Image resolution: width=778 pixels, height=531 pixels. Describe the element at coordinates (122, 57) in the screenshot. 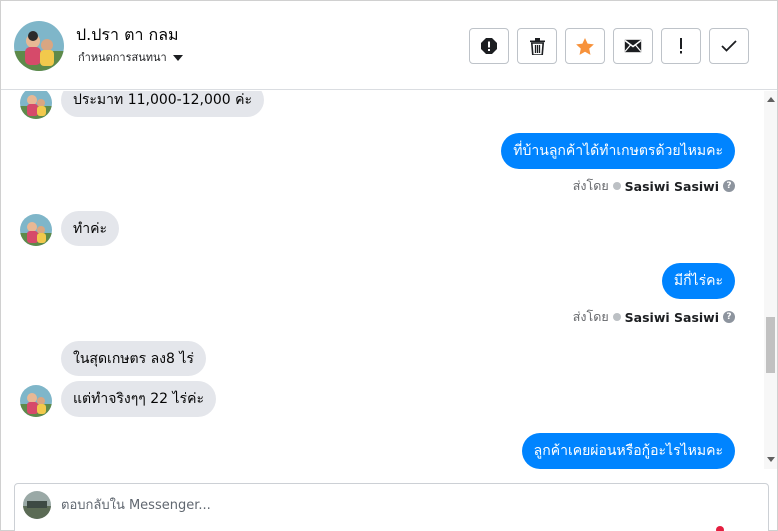

I see `assign-conversation-label: กำหนดการสนทนา` at that location.